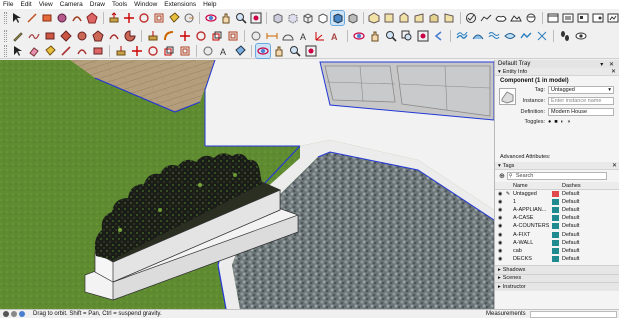  What do you see at coordinates (486, 18) in the screenshot?
I see `sandbox-tools-icon` at bounding box center [486, 18].